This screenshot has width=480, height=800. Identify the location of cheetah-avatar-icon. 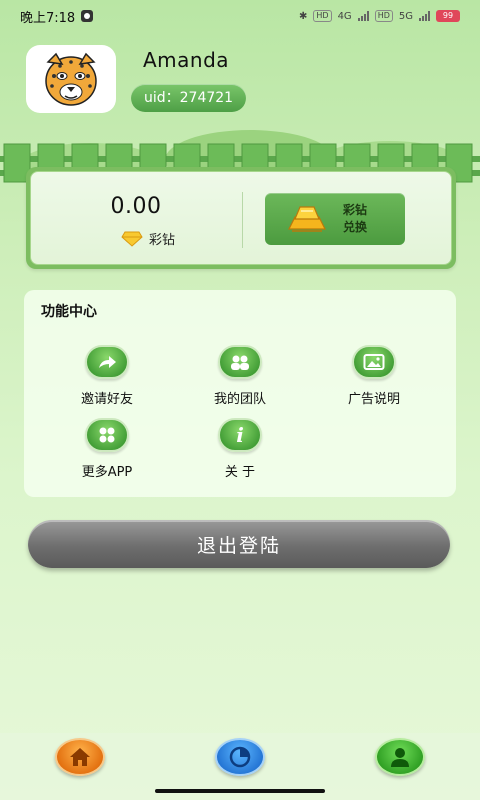
(71, 79).